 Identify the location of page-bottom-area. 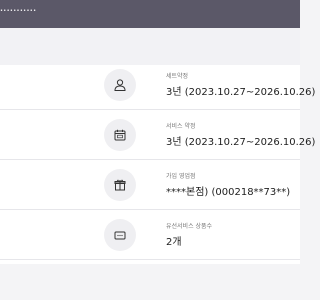
(150, 282).